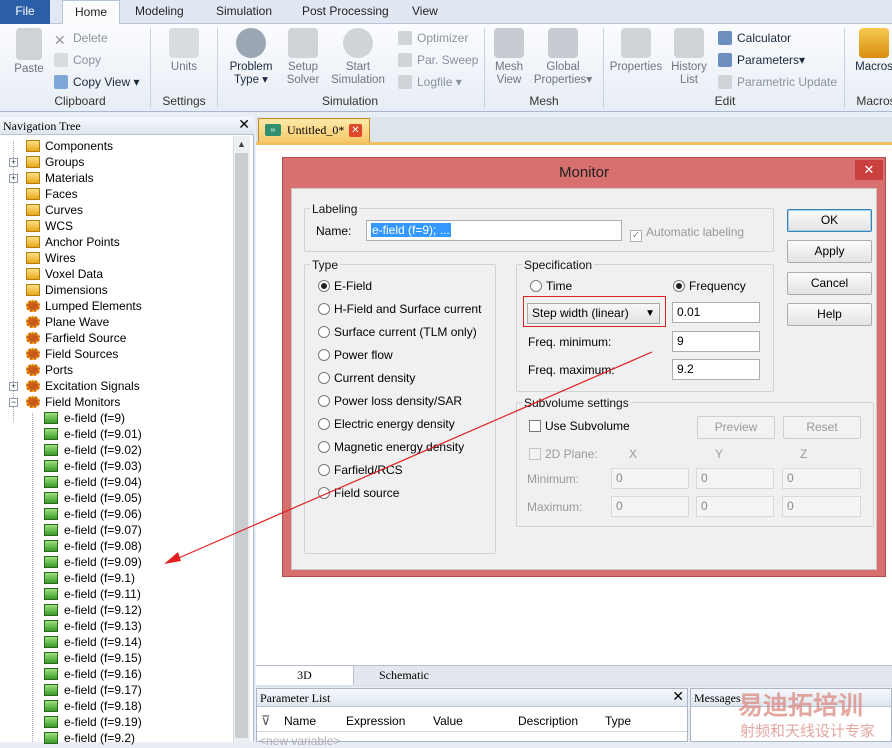  What do you see at coordinates (548, 721) in the screenshot?
I see `column-description: Description` at bounding box center [548, 721].